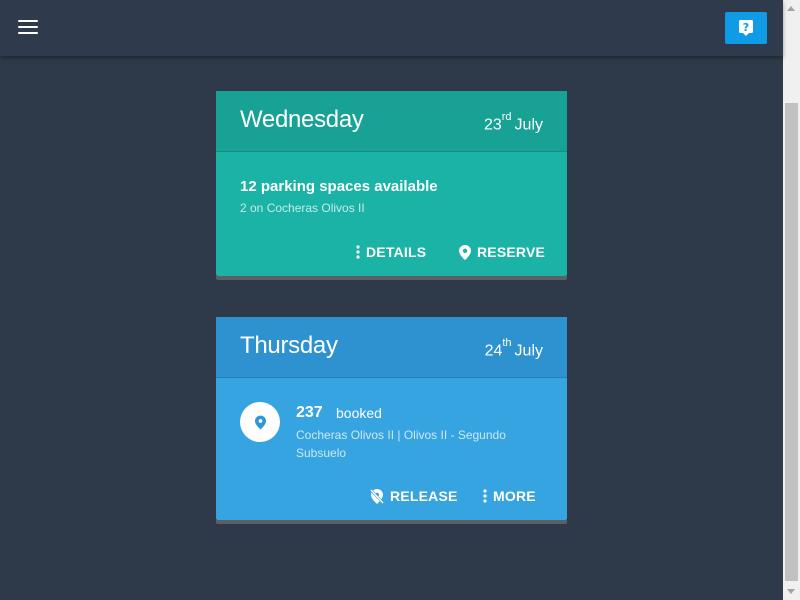 The height and width of the screenshot is (600, 800). Describe the element at coordinates (493, 351) in the screenshot. I see `date-day: 24` at that location.